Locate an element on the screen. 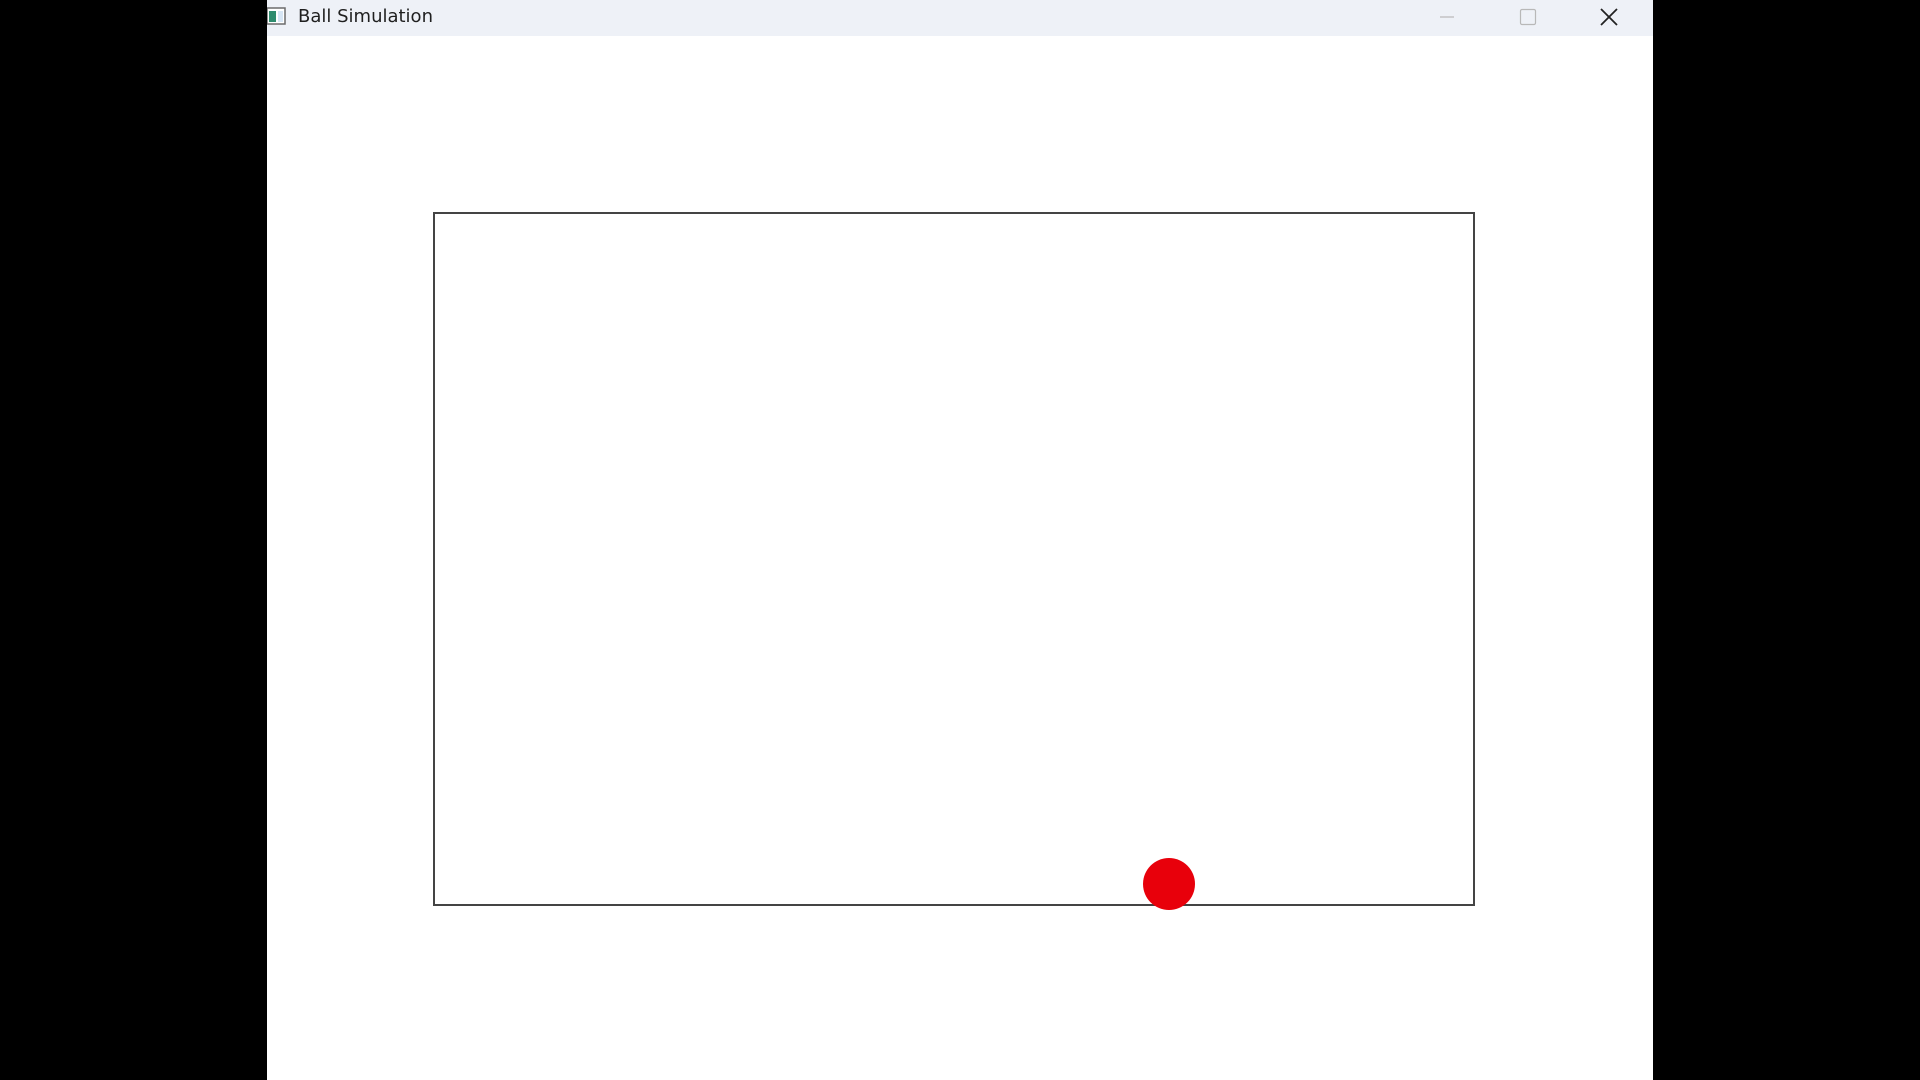 This screenshot has height=1080, width=1920. maximize-icon is located at coordinates (1528, 17).